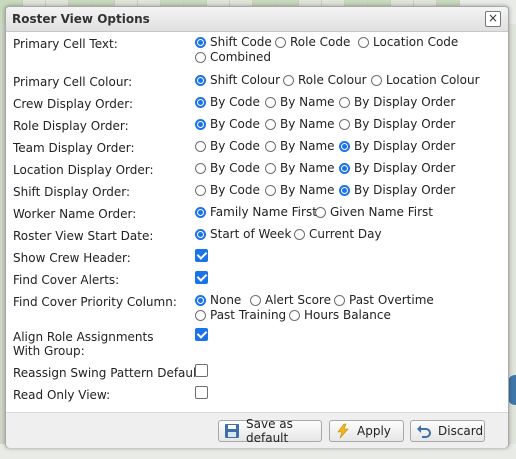 The height and width of the screenshot is (459, 516). What do you see at coordinates (493, 19) in the screenshot?
I see `close-icon: ×` at bounding box center [493, 19].